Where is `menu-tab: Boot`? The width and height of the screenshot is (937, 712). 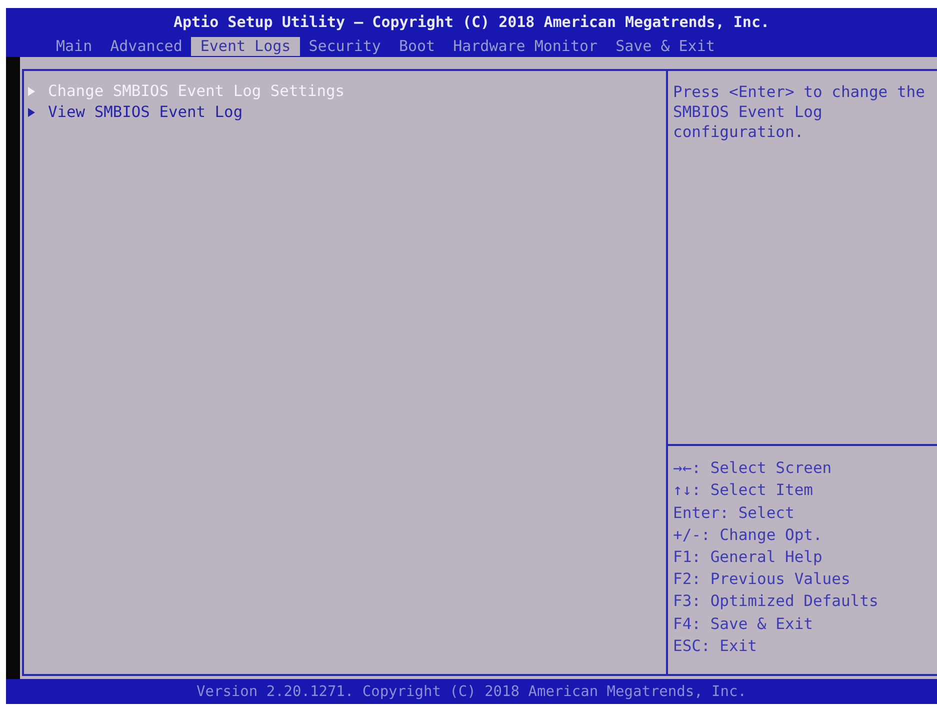
menu-tab: Boot is located at coordinates (417, 46).